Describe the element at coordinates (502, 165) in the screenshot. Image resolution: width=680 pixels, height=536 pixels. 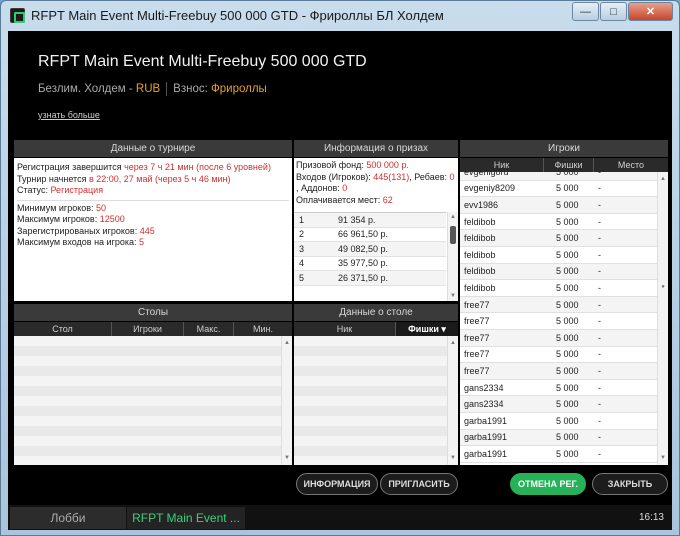
I see `players-col-nick: Ник` at that location.